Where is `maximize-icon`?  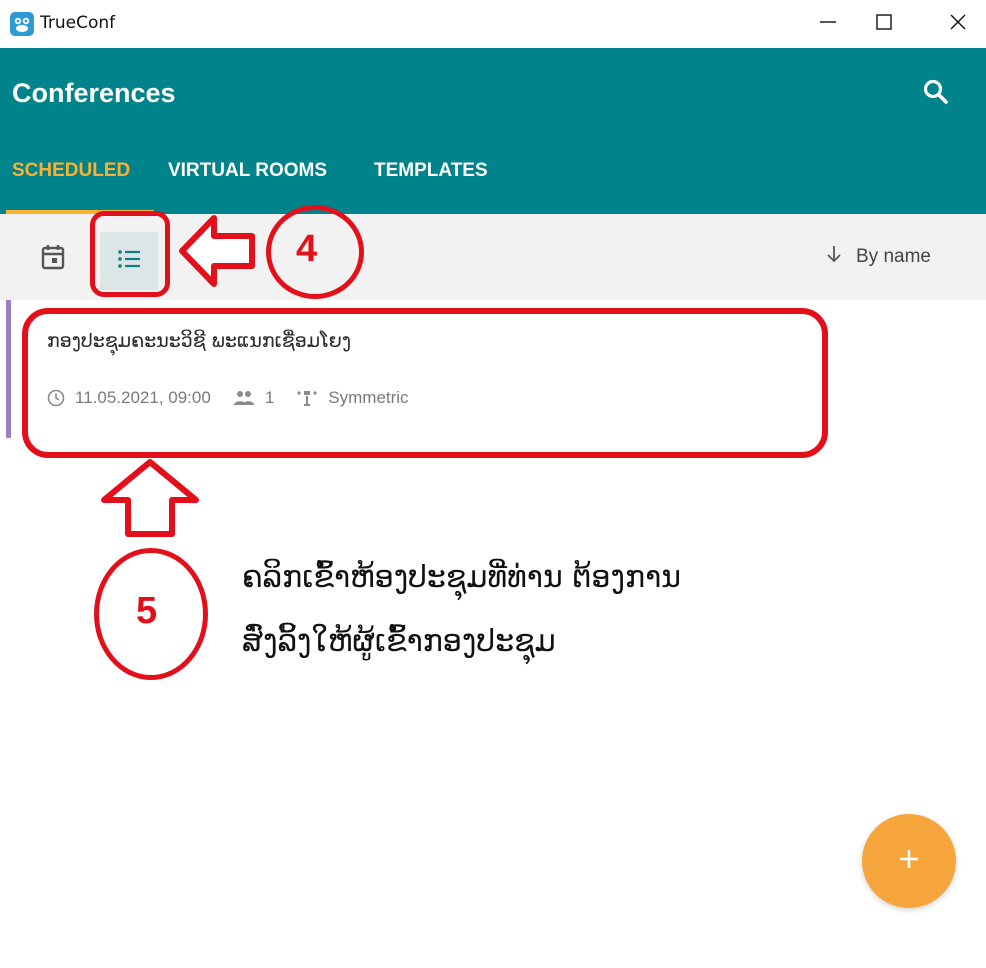 maximize-icon is located at coordinates (884, 24).